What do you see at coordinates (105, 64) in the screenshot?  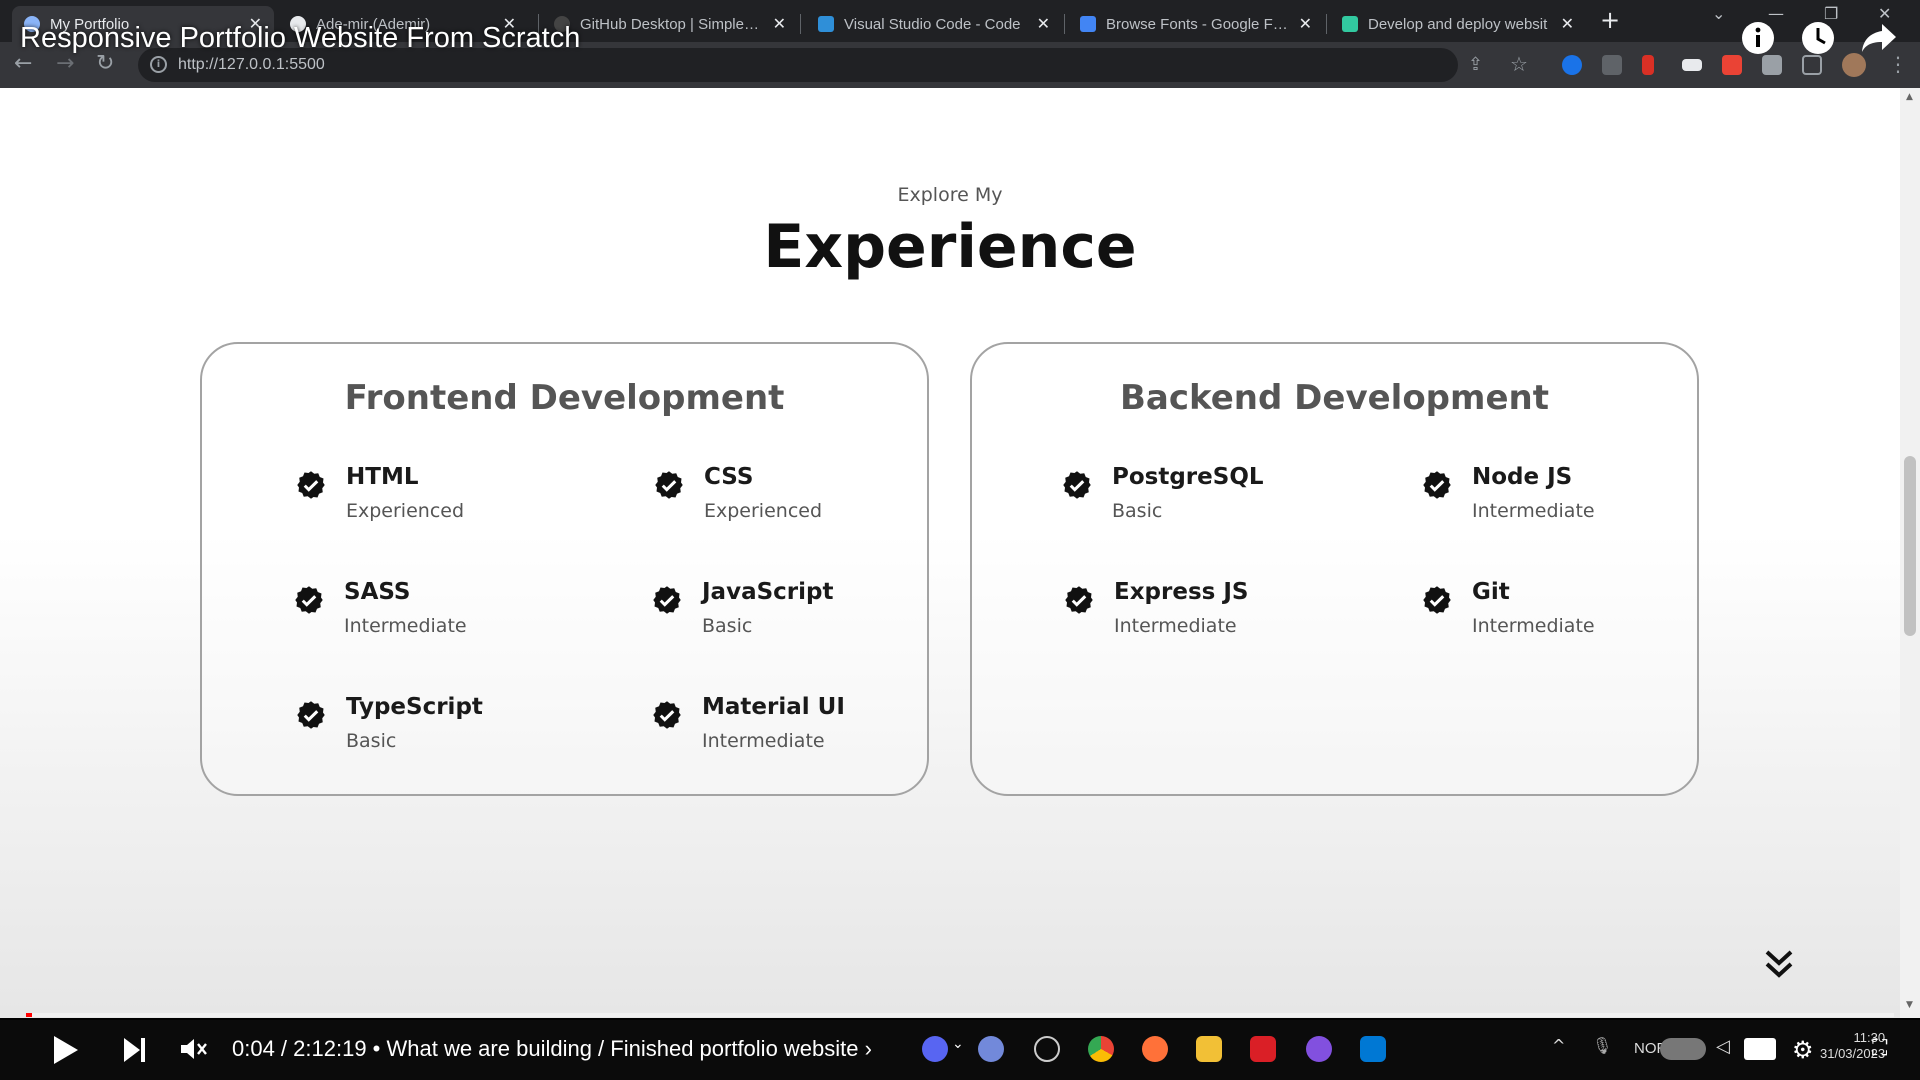 I see `reload-icon: ↻` at bounding box center [105, 64].